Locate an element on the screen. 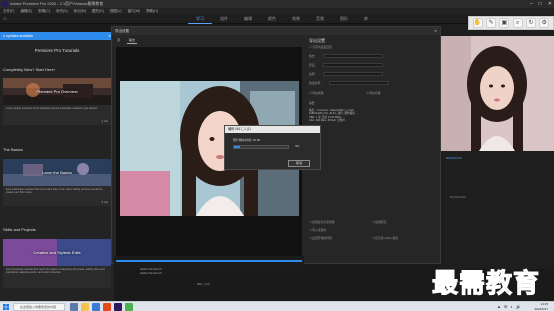  tutorial-thumb-label: Creative and Stylistic Edits is located at coordinates (57, 252).